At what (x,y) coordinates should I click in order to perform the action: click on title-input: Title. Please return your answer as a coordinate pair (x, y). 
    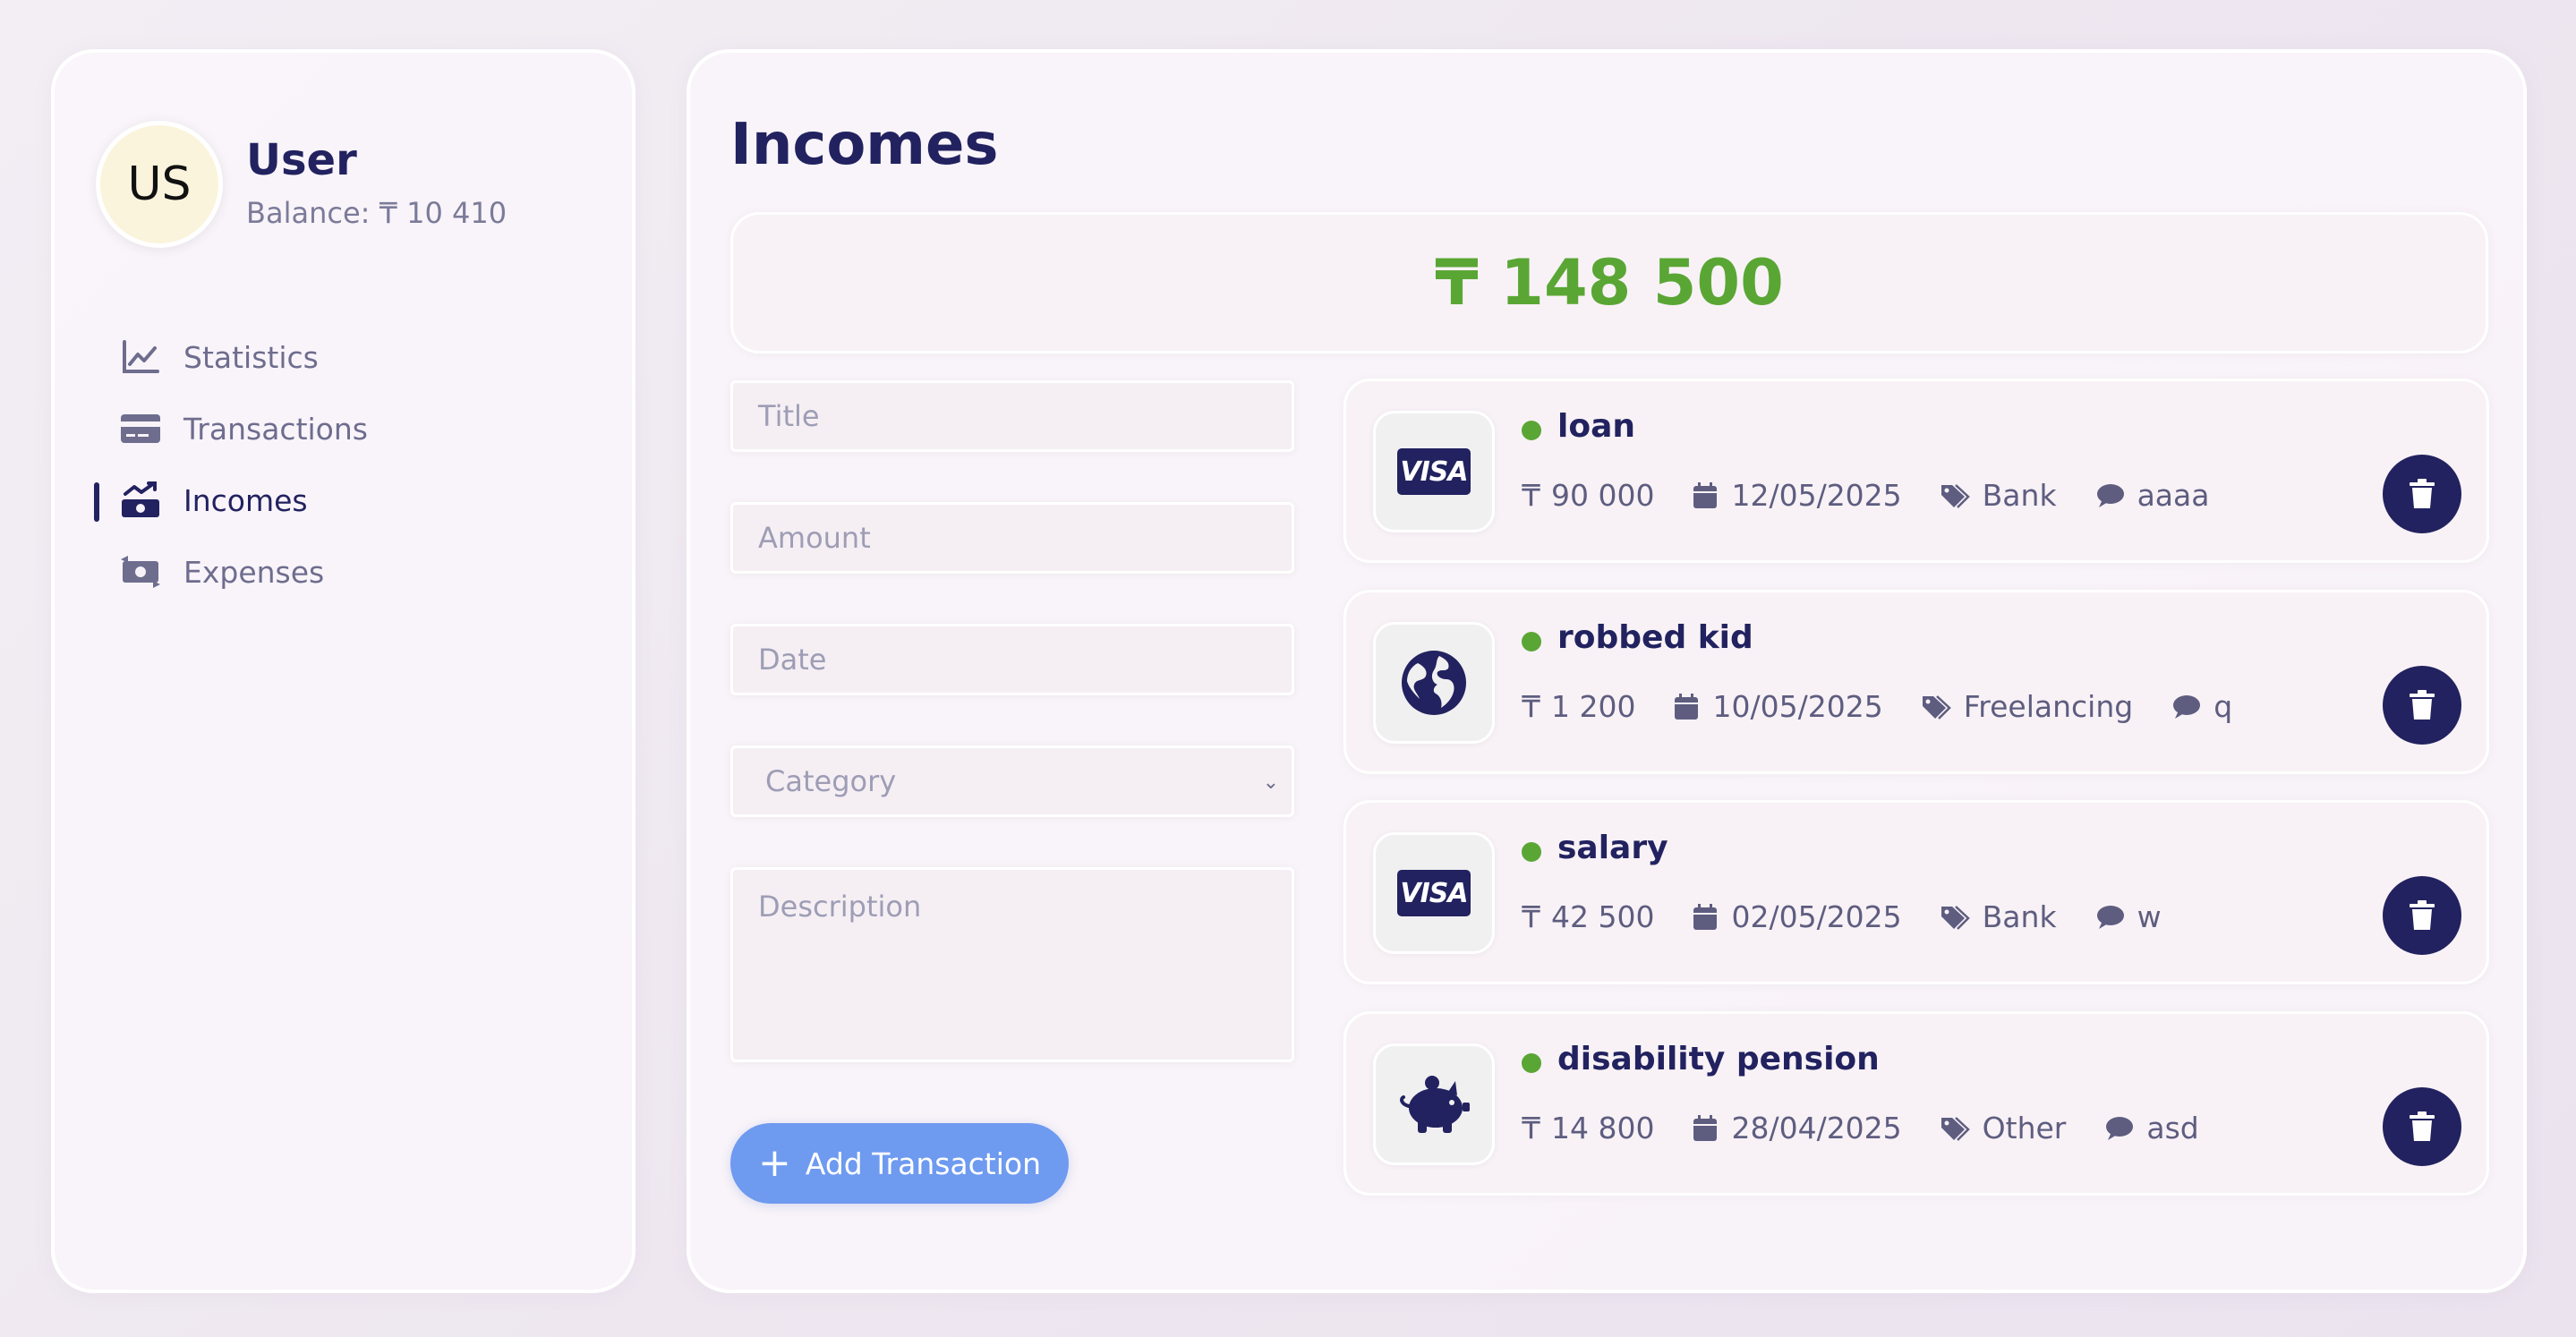
    Looking at the image, I should click on (1012, 416).